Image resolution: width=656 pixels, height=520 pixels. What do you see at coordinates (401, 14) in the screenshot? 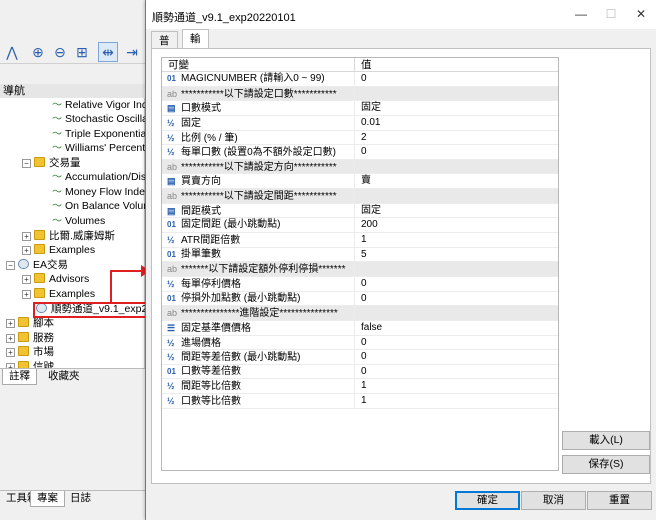
I see `dialog-titlebar: 順勢通道_v9.1_exp20220101 — ☐ ✕` at bounding box center [401, 14].